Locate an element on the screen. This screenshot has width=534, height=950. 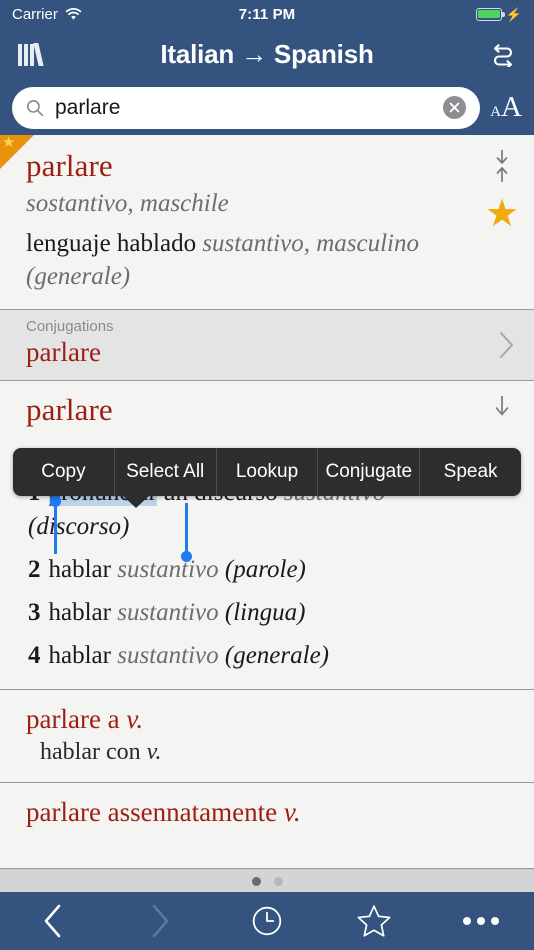
sub-entry-headword: parlare a v. is located at coordinates (267, 719).